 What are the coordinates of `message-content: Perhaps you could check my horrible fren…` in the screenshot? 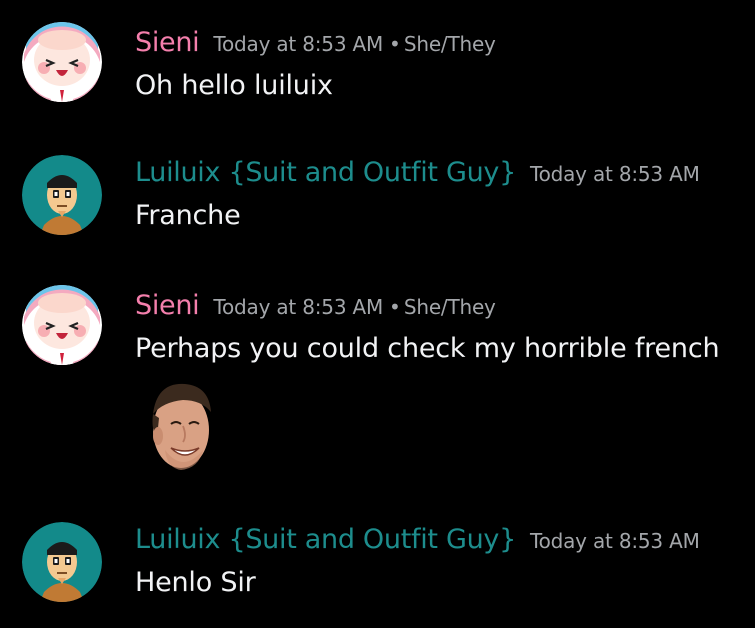 It's located at (427, 348).